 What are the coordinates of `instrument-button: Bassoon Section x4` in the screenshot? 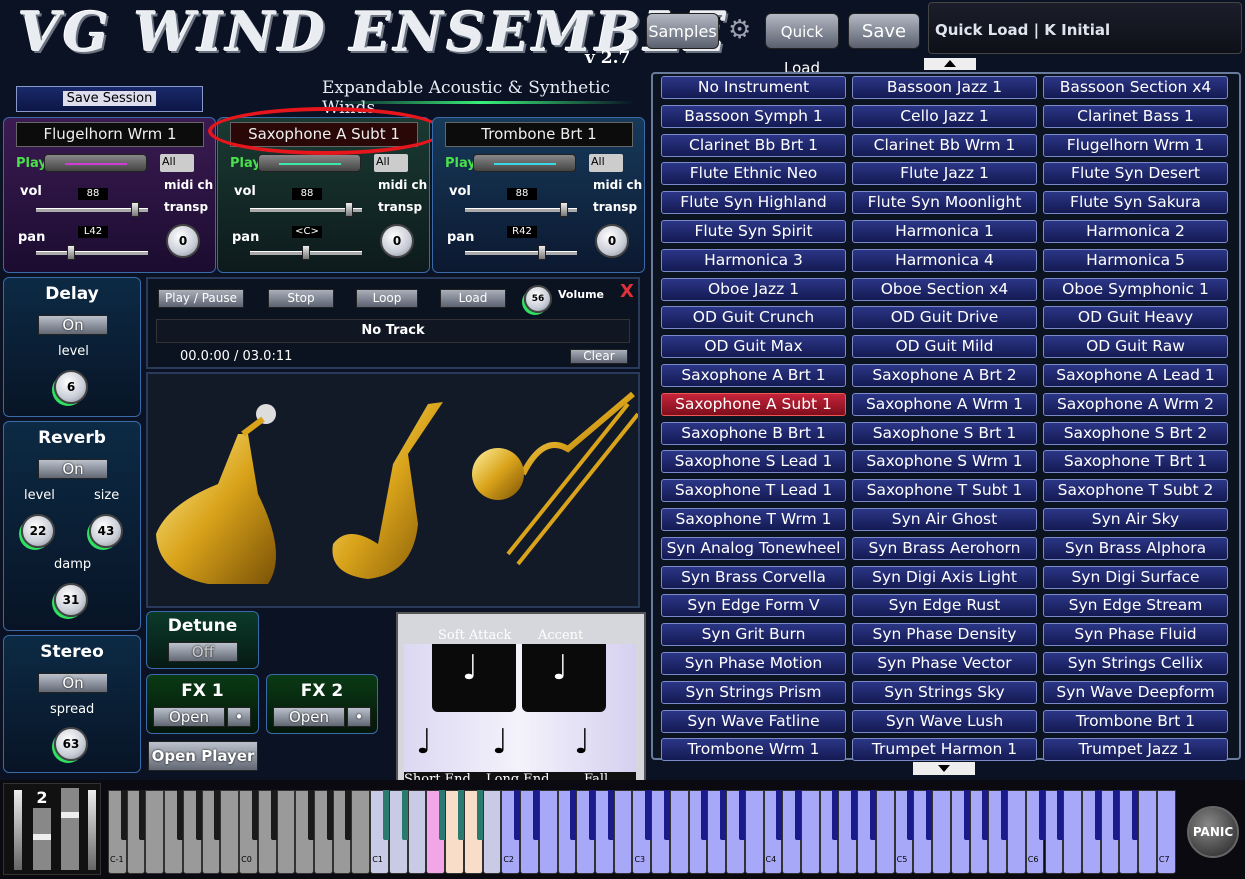 It's located at (1135, 87).